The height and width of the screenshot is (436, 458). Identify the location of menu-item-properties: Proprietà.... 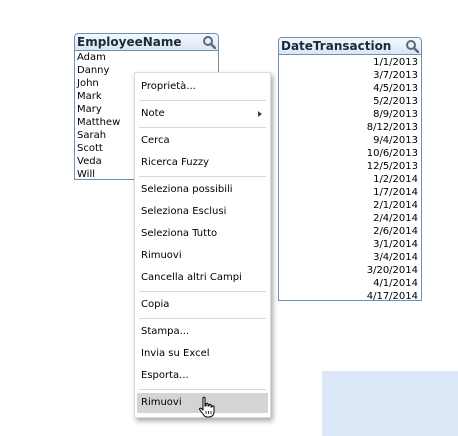
(202, 87).